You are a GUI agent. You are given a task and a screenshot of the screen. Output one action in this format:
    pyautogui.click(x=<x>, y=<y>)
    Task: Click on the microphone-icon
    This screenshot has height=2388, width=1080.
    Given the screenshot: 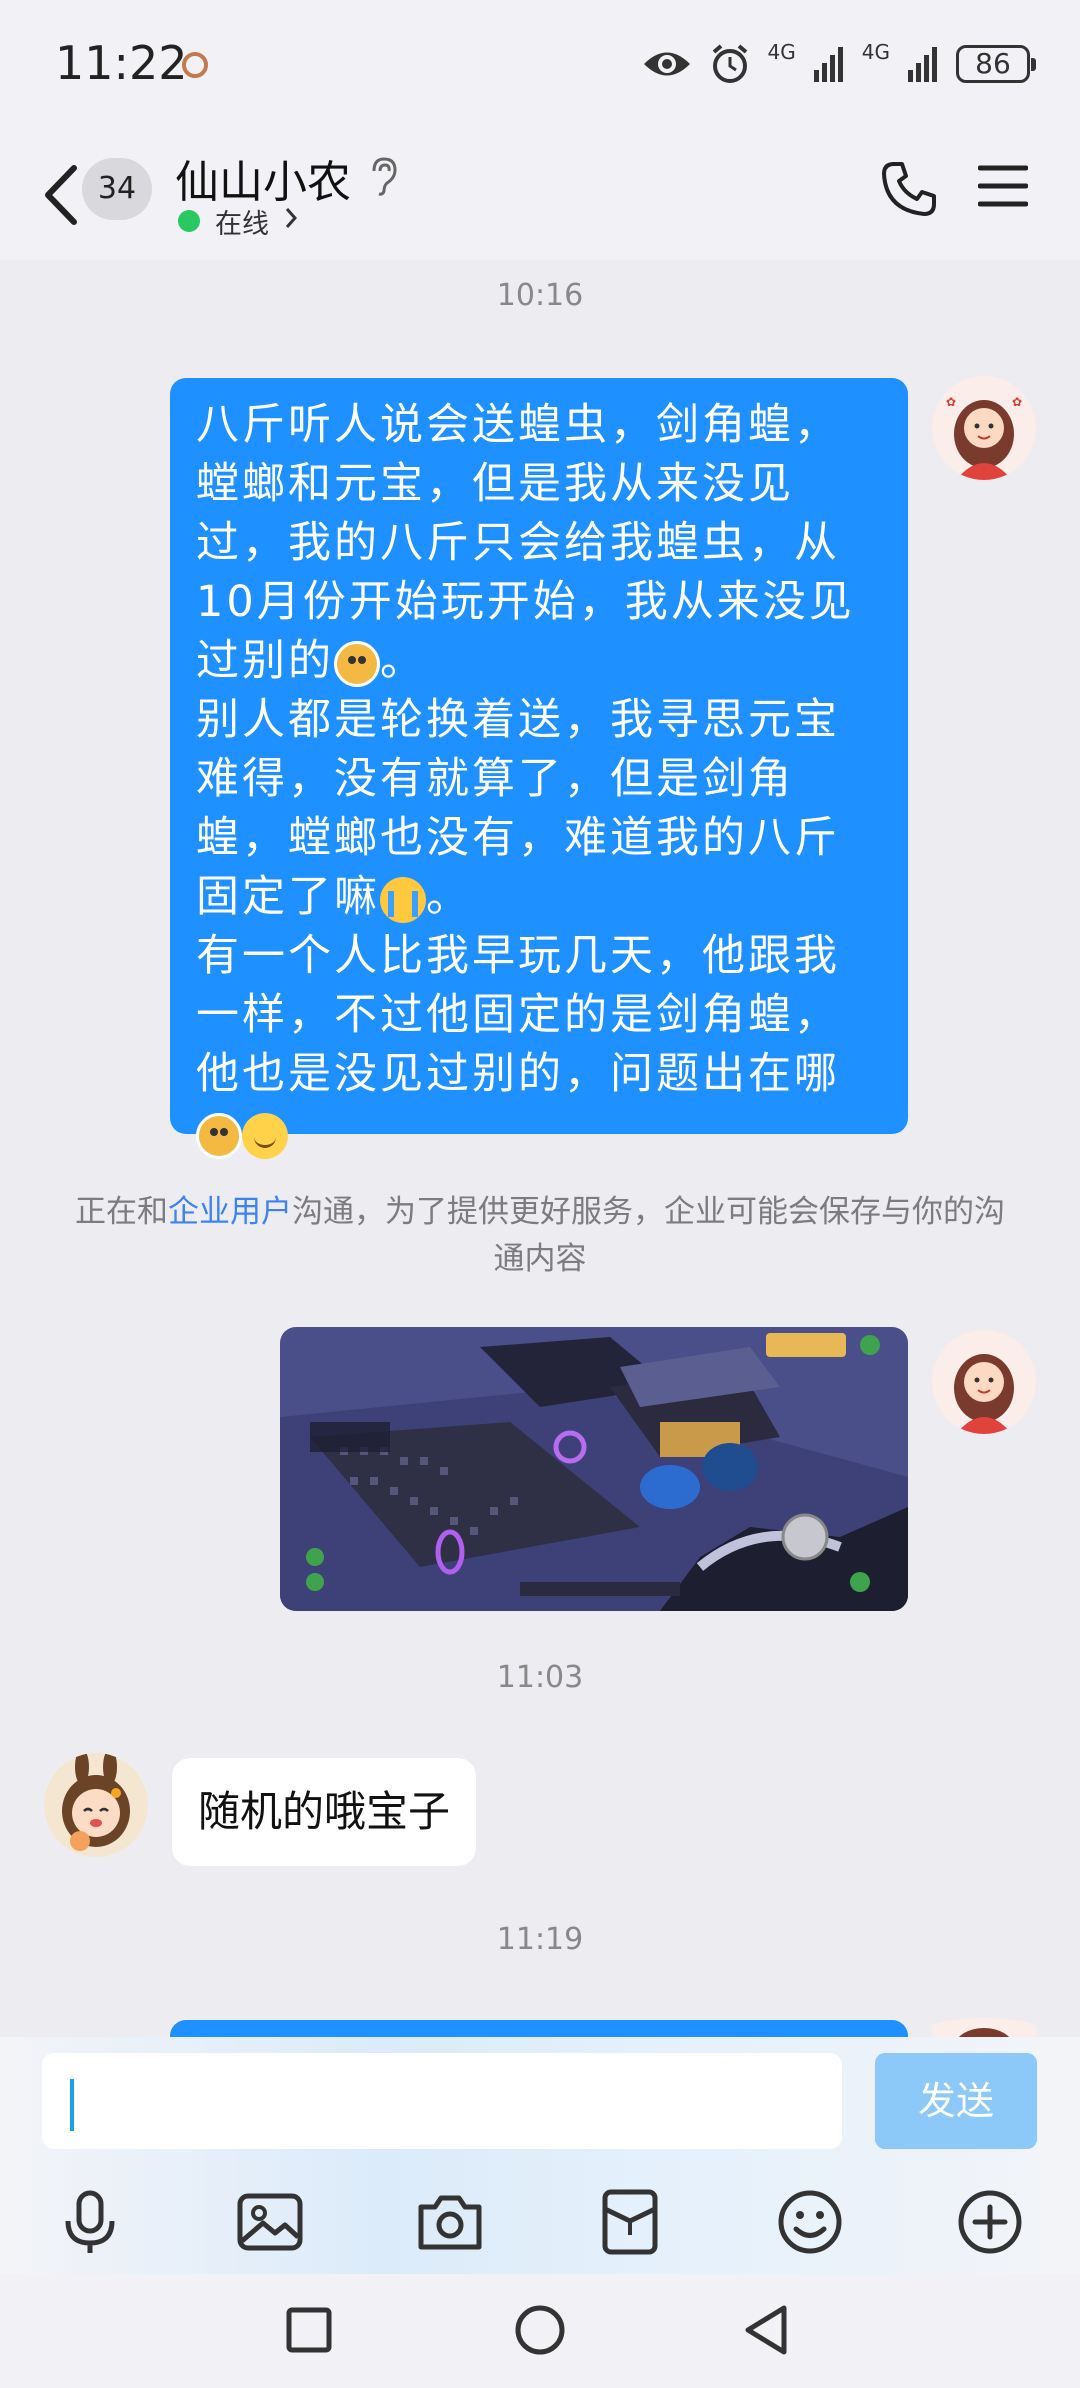 What is the action you would take?
    pyautogui.click(x=90, y=2222)
    